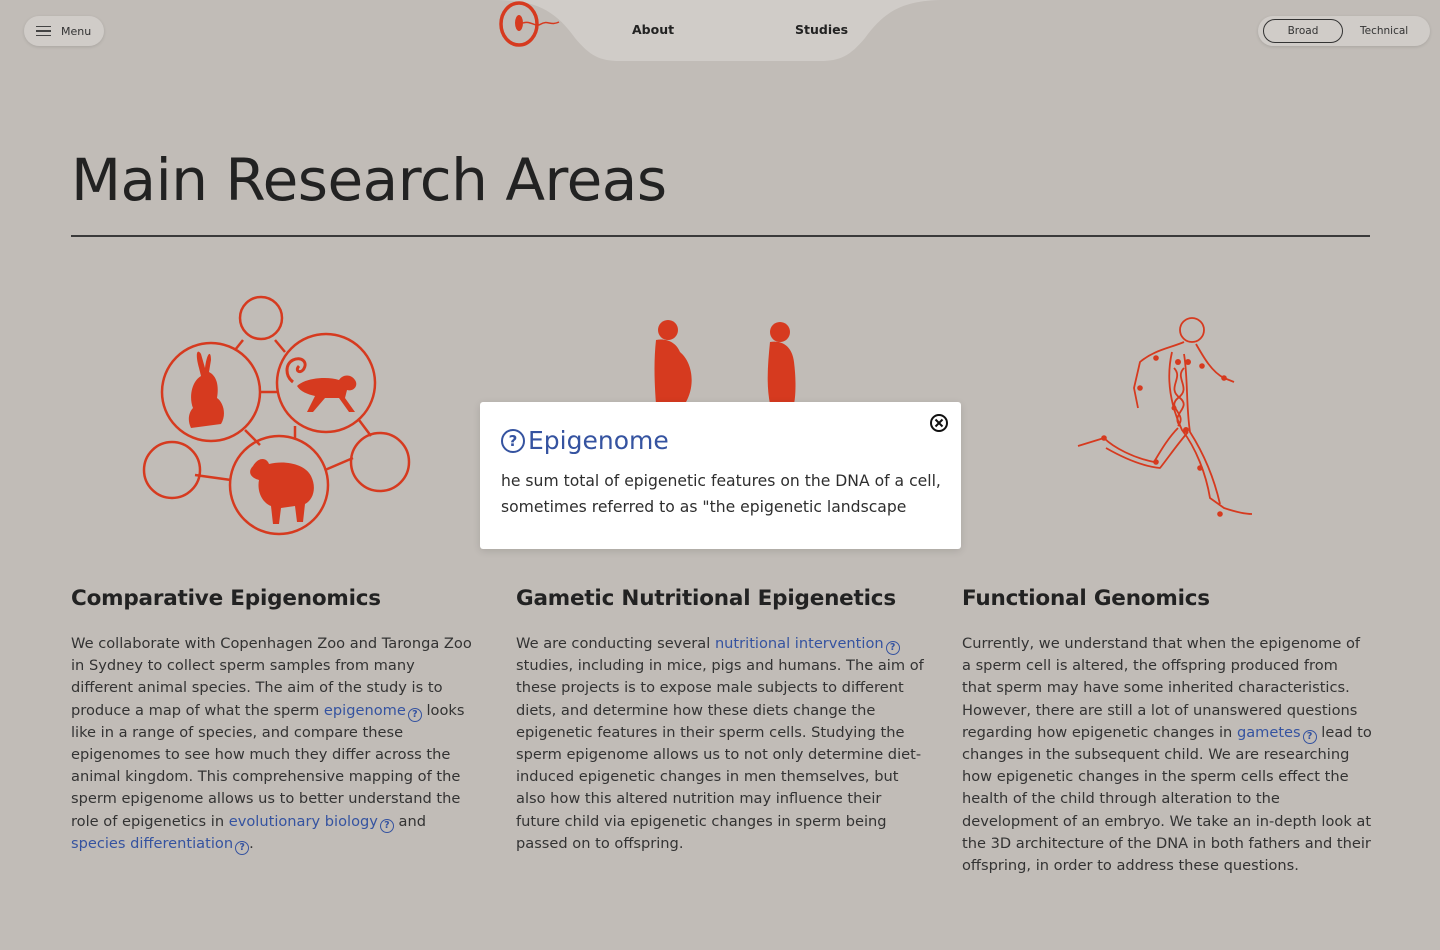  What do you see at coordinates (365, 710) in the screenshot?
I see `epigenome-link: epigenome` at bounding box center [365, 710].